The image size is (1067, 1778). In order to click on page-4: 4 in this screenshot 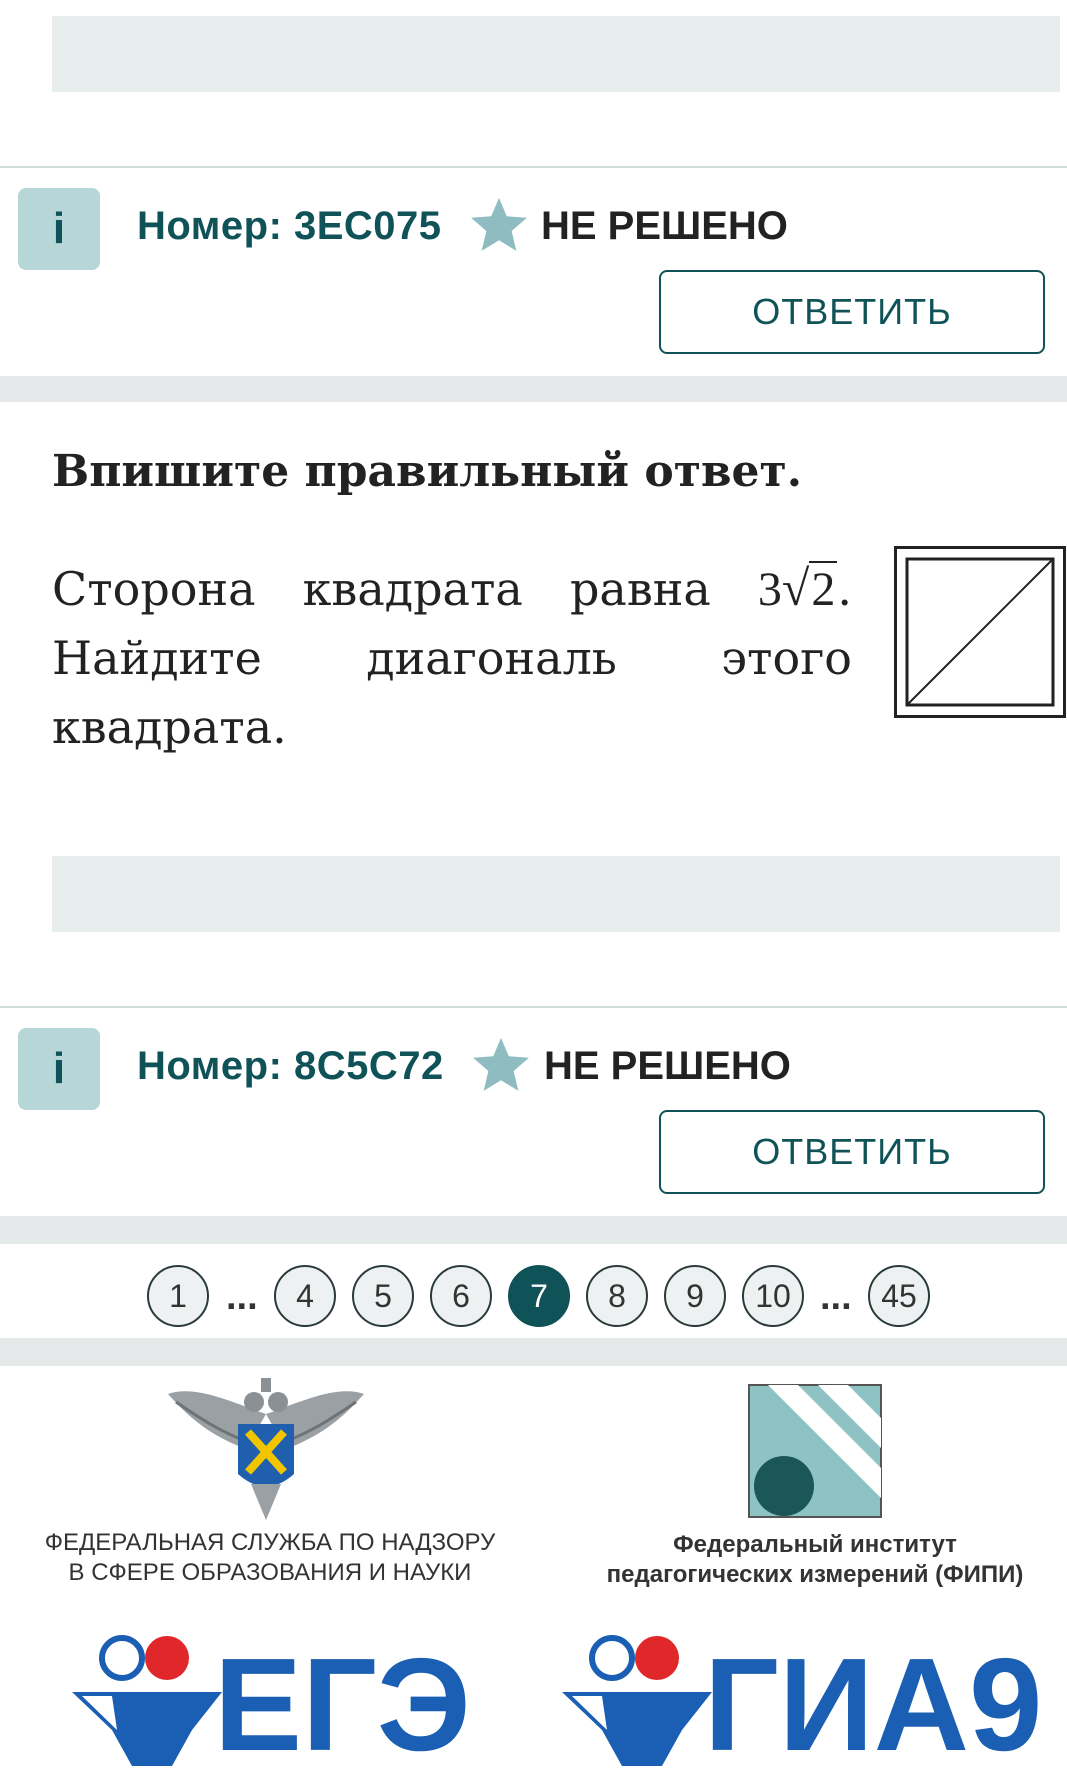, I will do `click(305, 1296)`.